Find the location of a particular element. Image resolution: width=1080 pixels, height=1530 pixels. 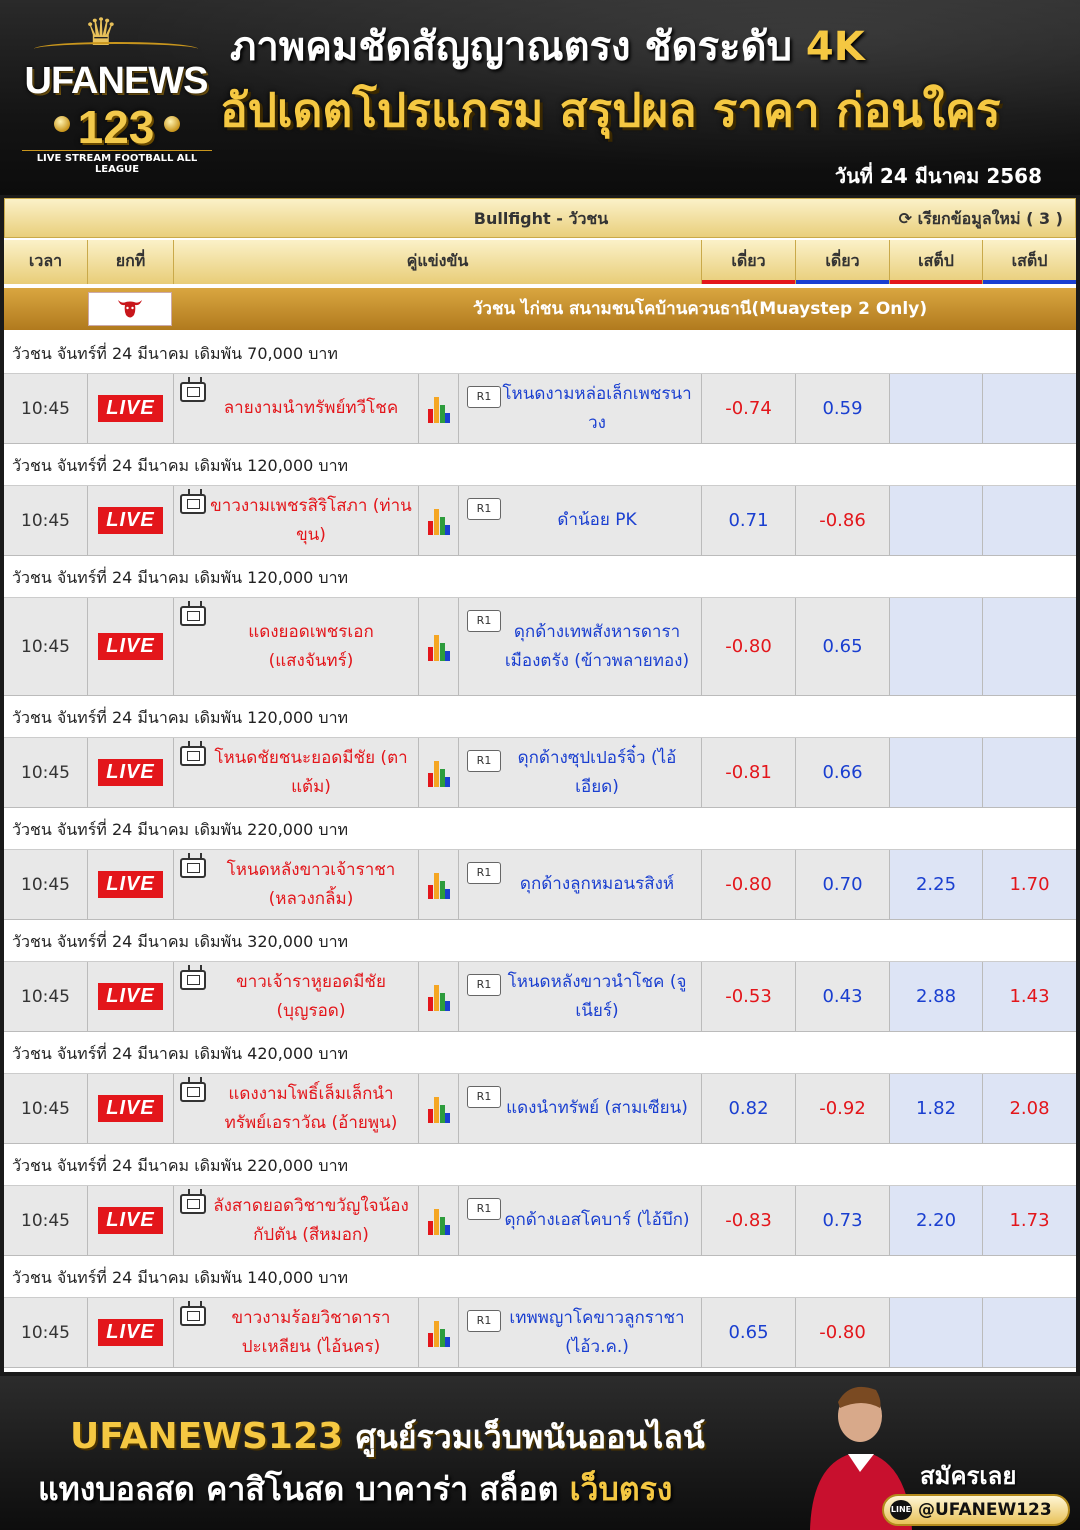

odd-single-1: 0.71 is located at coordinates (749, 520).